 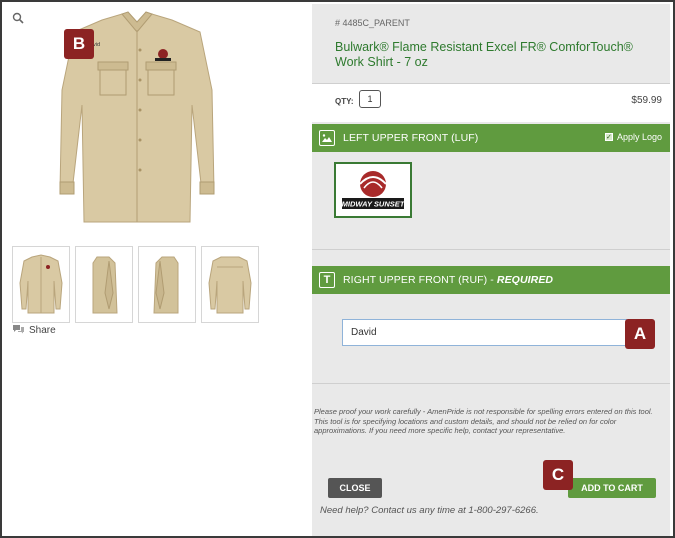 What do you see at coordinates (484, 332) in the screenshot?
I see `ruf-text-input: David` at bounding box center [484, 332].